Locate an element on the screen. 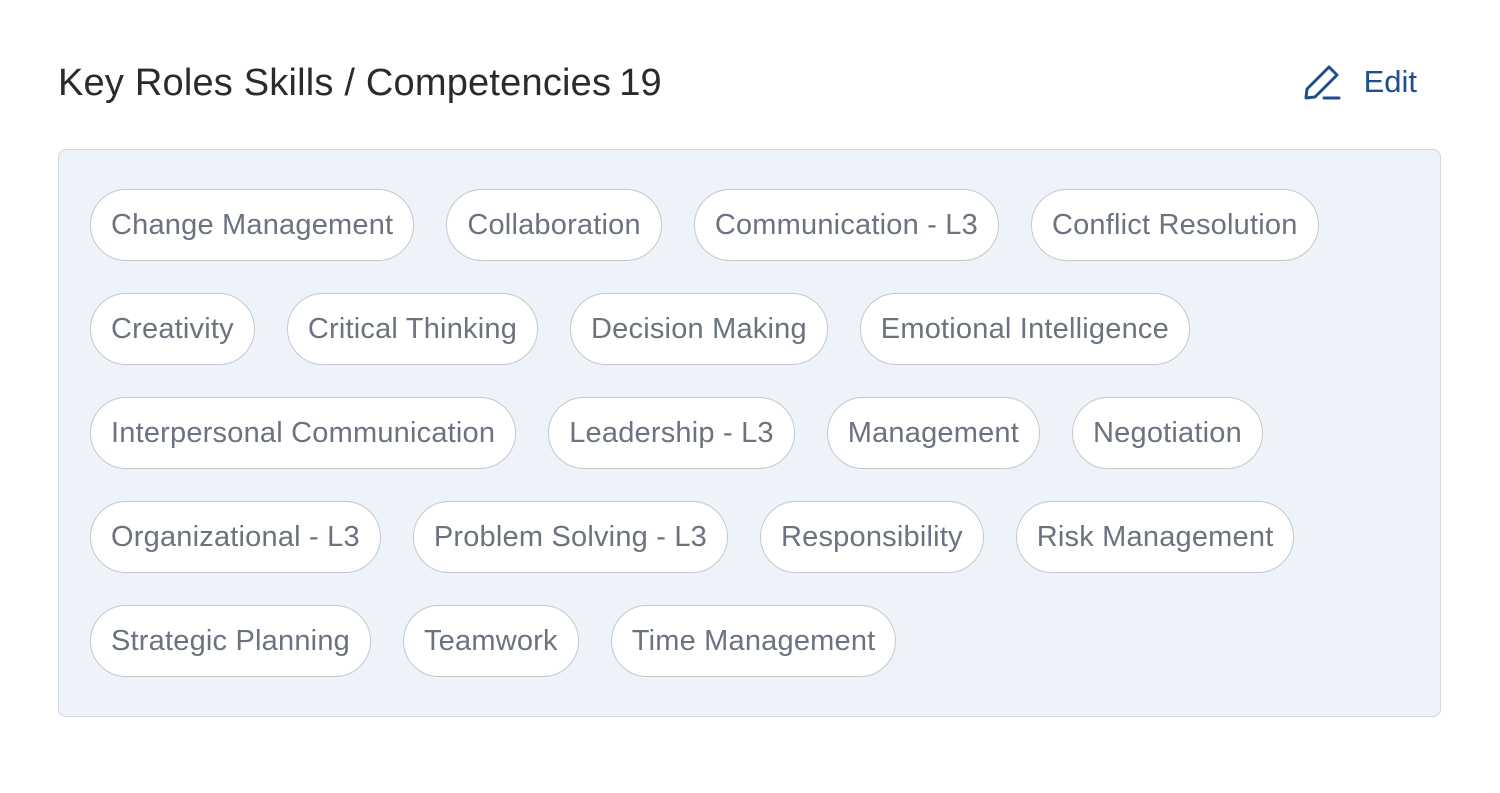 Image resolution: width=1500 pixels, height=793 pixels. skills-count: 19 is located at coordinates (640, 83).